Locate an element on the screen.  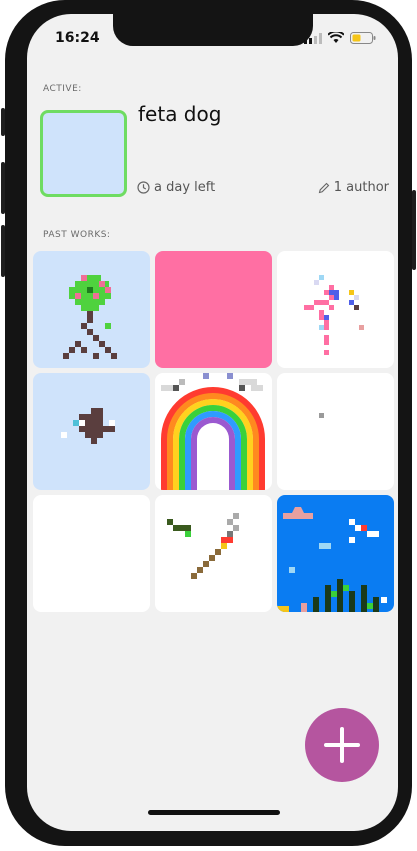
torch-pixel-art is located at coordinates (203, 546).